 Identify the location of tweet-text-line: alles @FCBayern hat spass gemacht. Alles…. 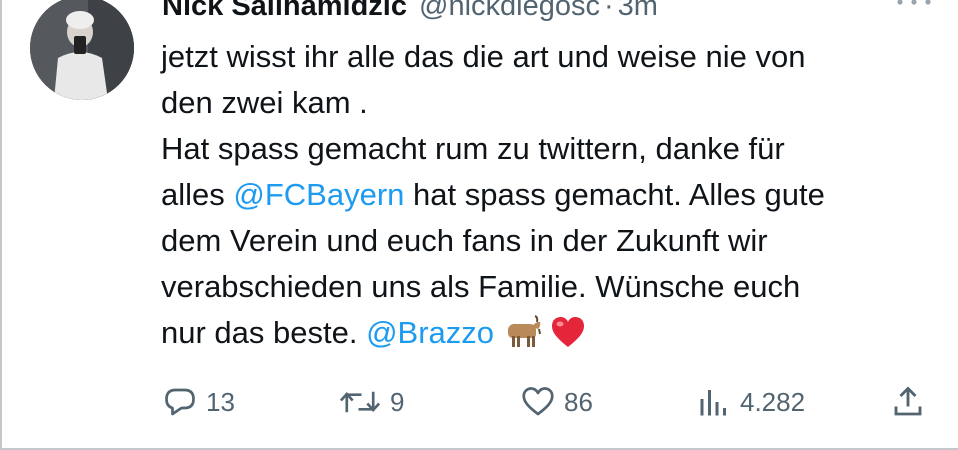
(551, 195).